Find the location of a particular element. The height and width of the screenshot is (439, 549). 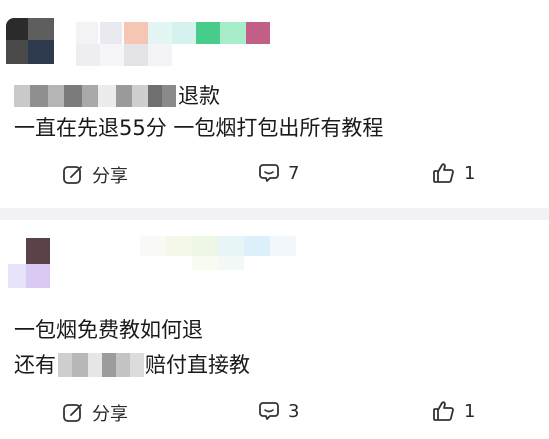

post-divider is located at coordinates (274, 214).